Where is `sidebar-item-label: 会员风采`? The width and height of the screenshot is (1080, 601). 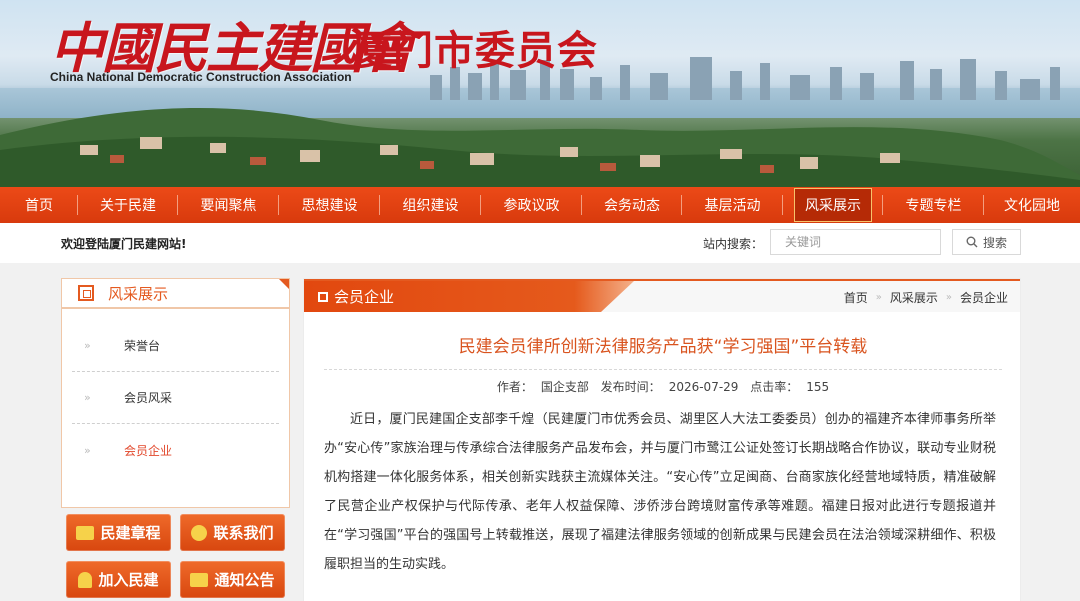 sidebar-item-label: 会员风采 is located at coordinates (148, 398).